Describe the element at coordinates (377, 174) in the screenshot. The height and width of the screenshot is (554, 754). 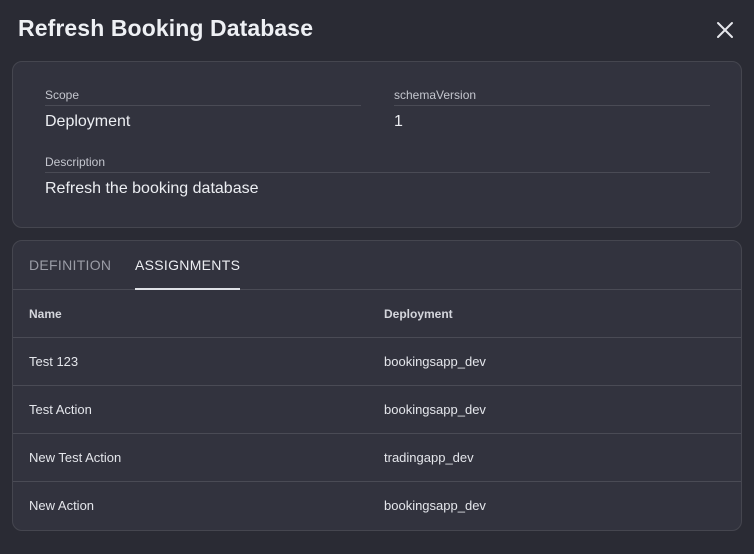
I see `description-field: Description Refresh the booking database` at that location.